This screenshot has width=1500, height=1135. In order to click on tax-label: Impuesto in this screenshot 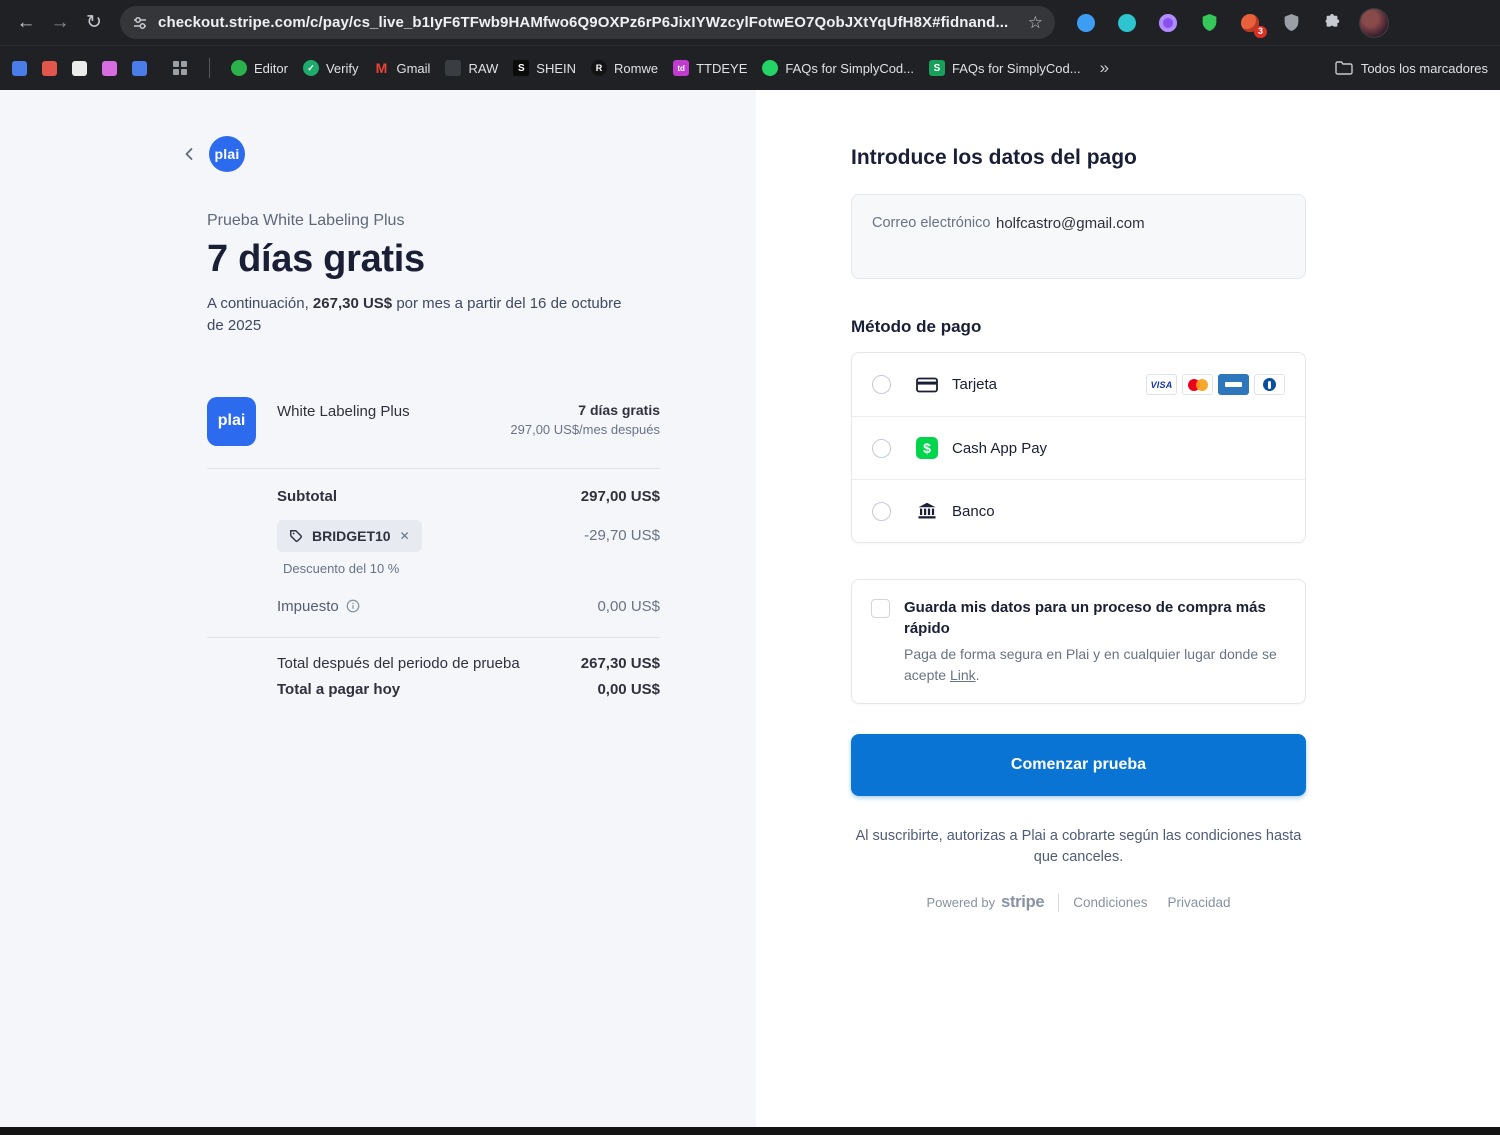, I will do `click(308, 606)`.